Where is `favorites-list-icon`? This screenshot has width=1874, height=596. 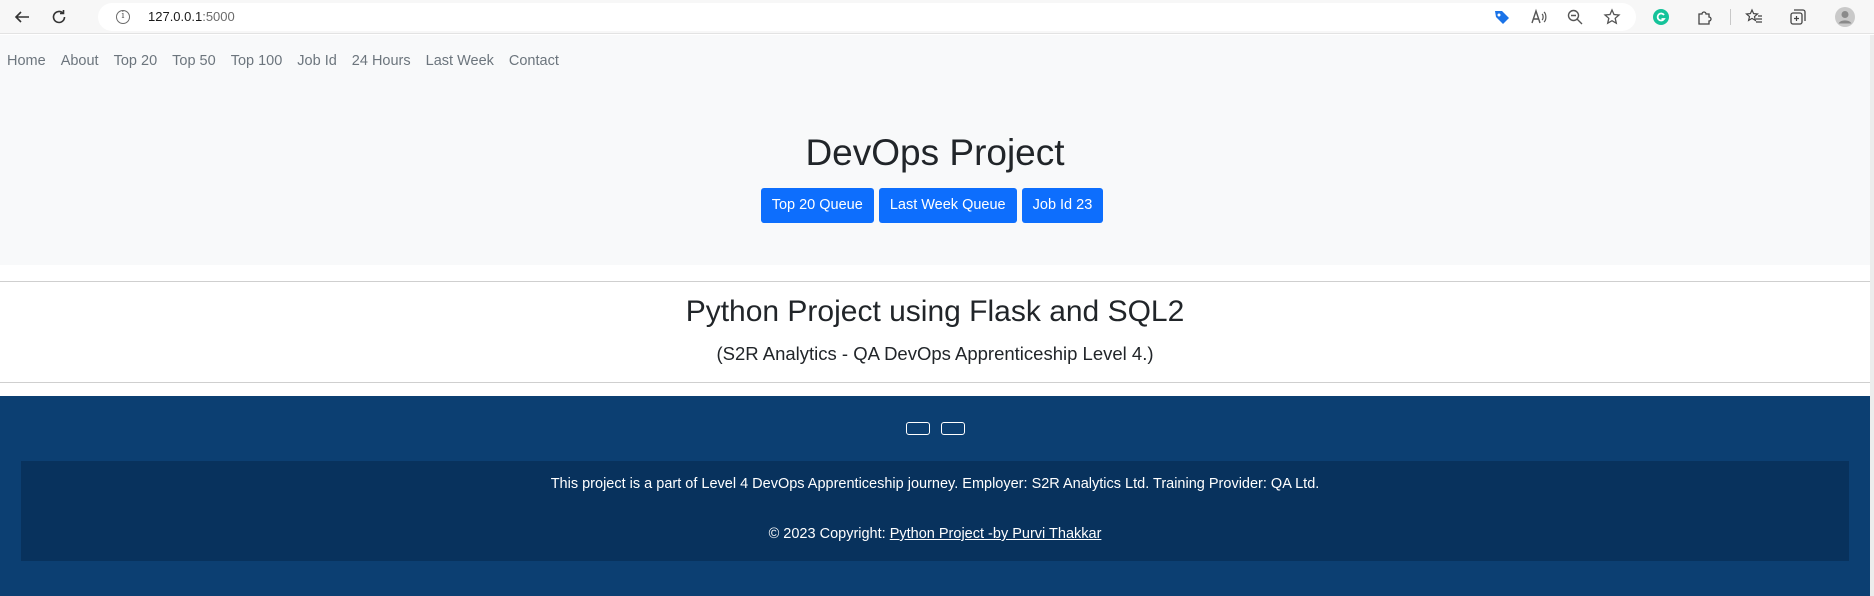
favorites-list-icon is located at coordinates (1753, 15).